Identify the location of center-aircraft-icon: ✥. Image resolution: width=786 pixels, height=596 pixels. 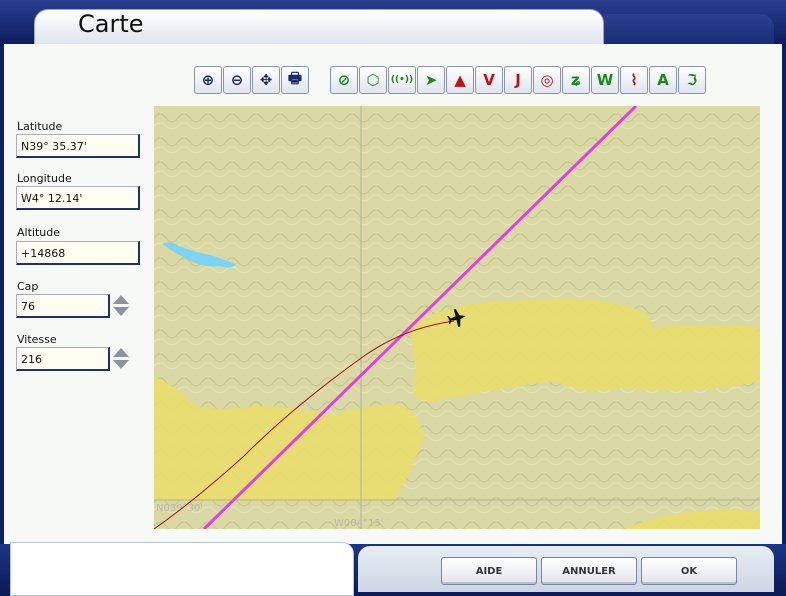
(266, 80).